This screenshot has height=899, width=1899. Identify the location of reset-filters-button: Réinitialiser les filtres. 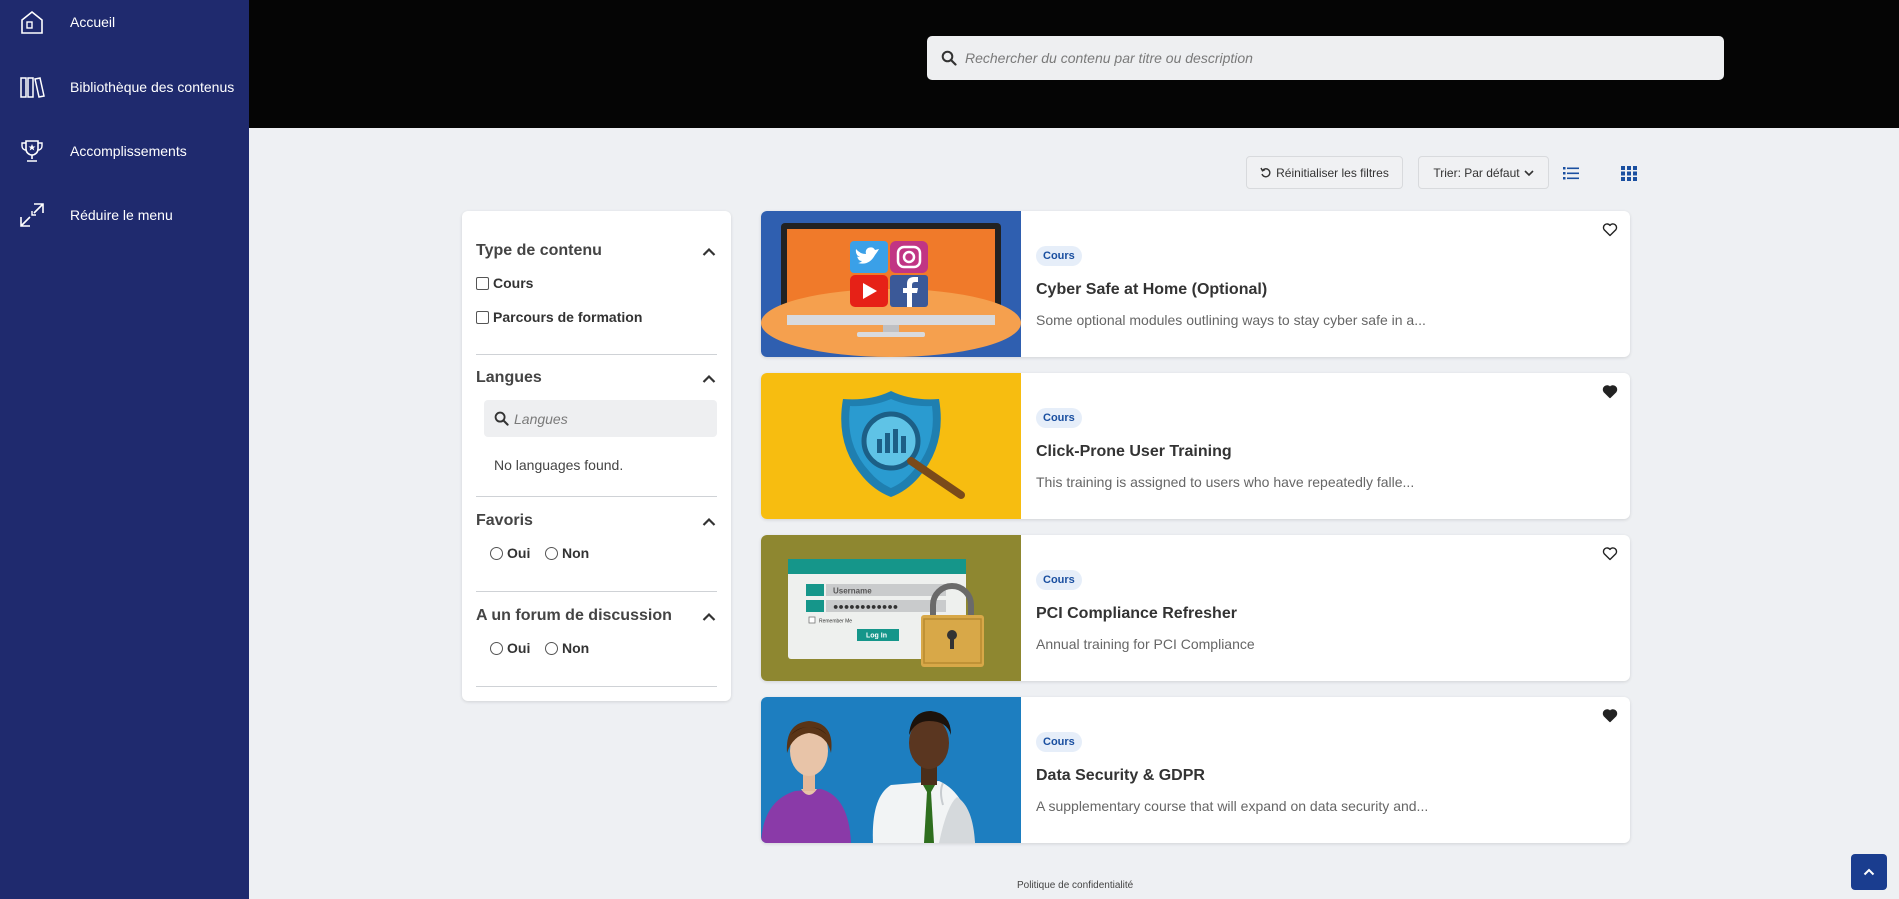
(1324, 172).